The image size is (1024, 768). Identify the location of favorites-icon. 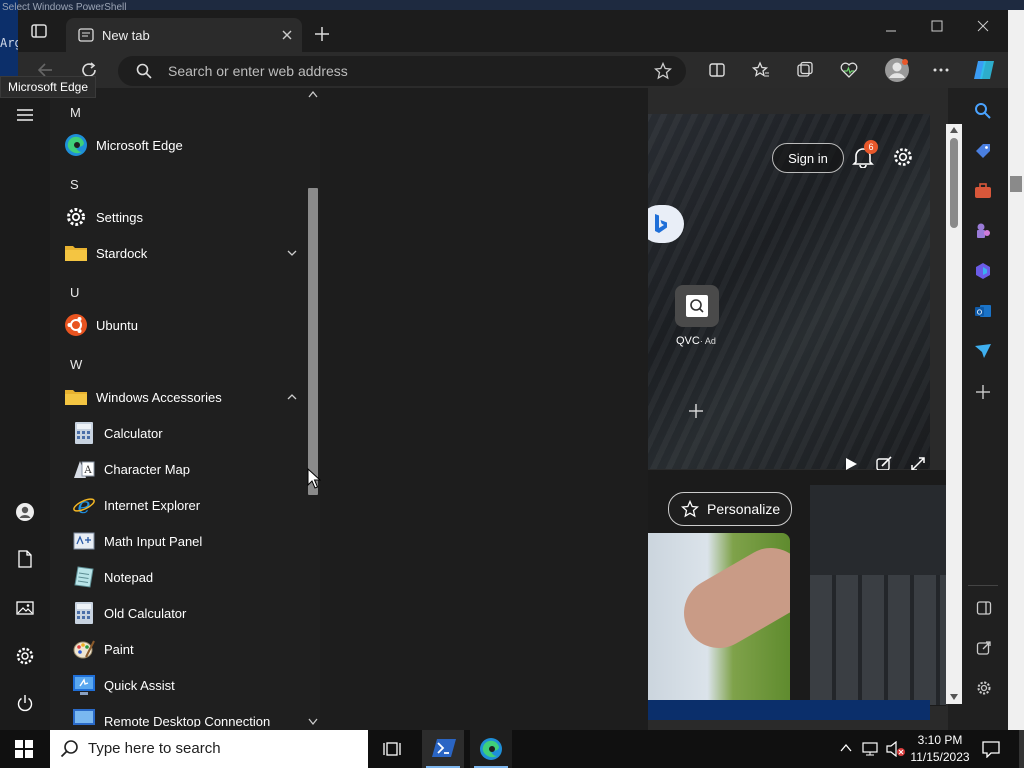
(761, 70).